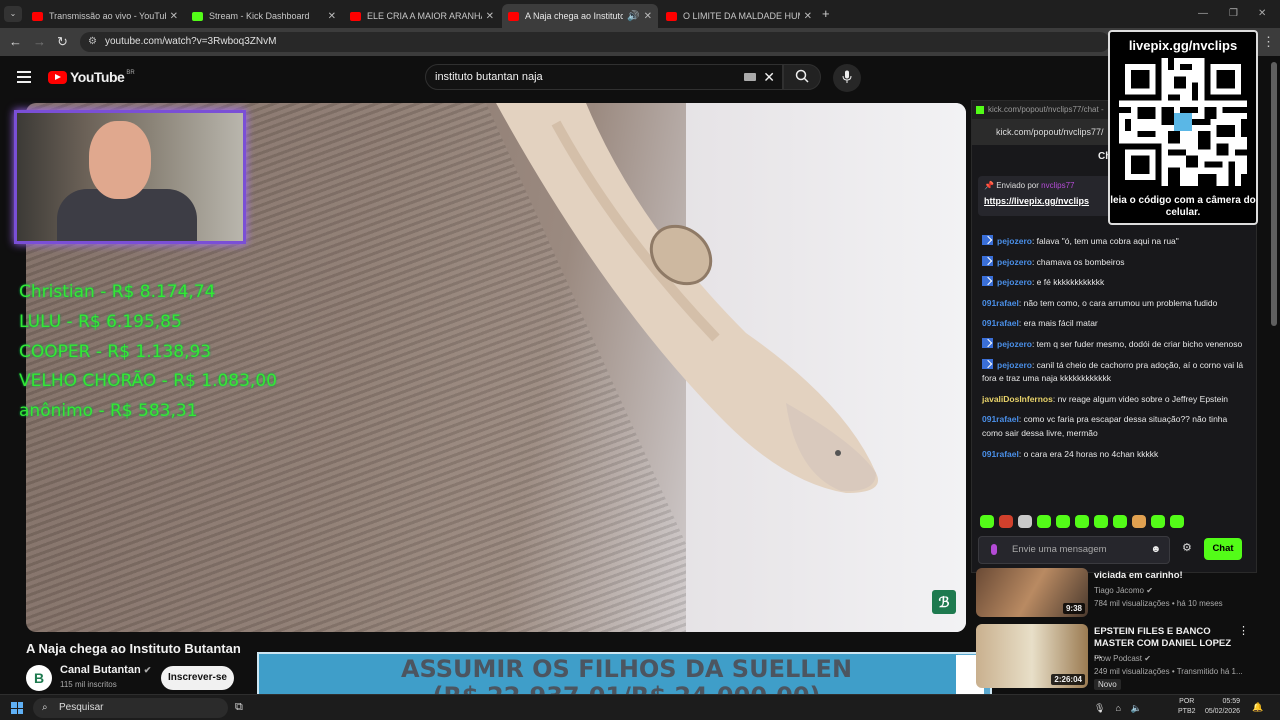  Describe the element at coordinates (1187, 547) in the screenshot. I see `chat-settings-icon: ⚙` at that location.